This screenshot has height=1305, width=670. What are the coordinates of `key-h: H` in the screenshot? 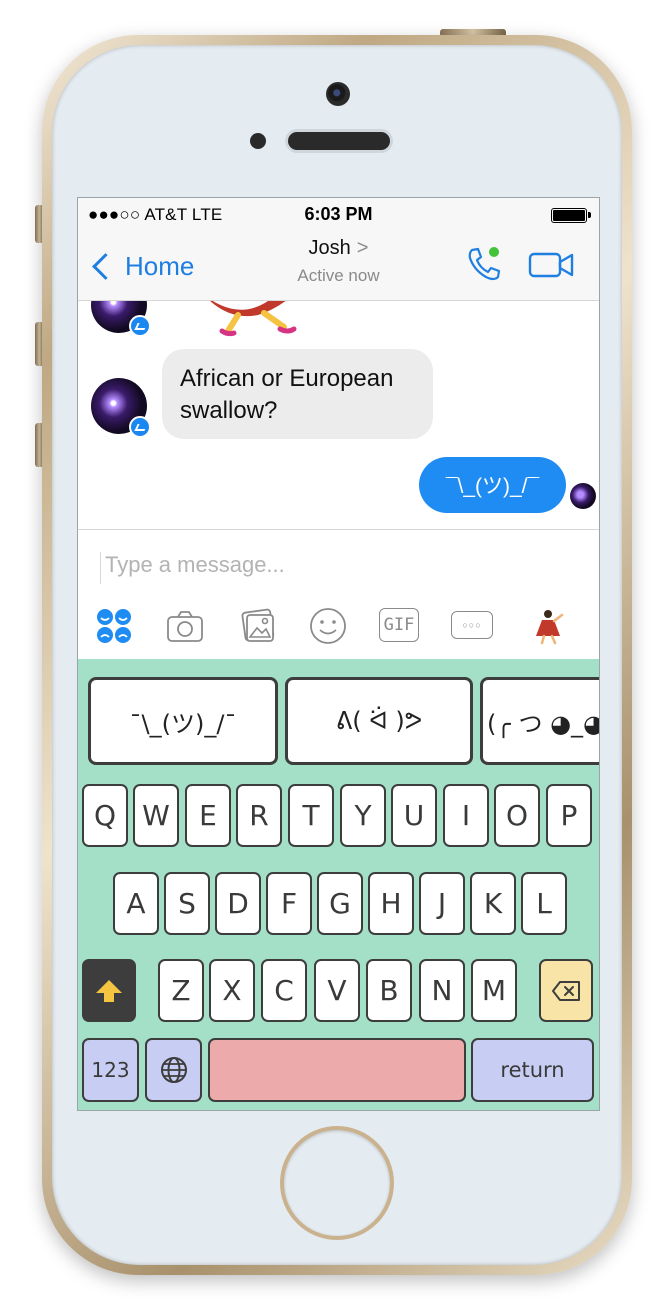 It's located at (391, 903).